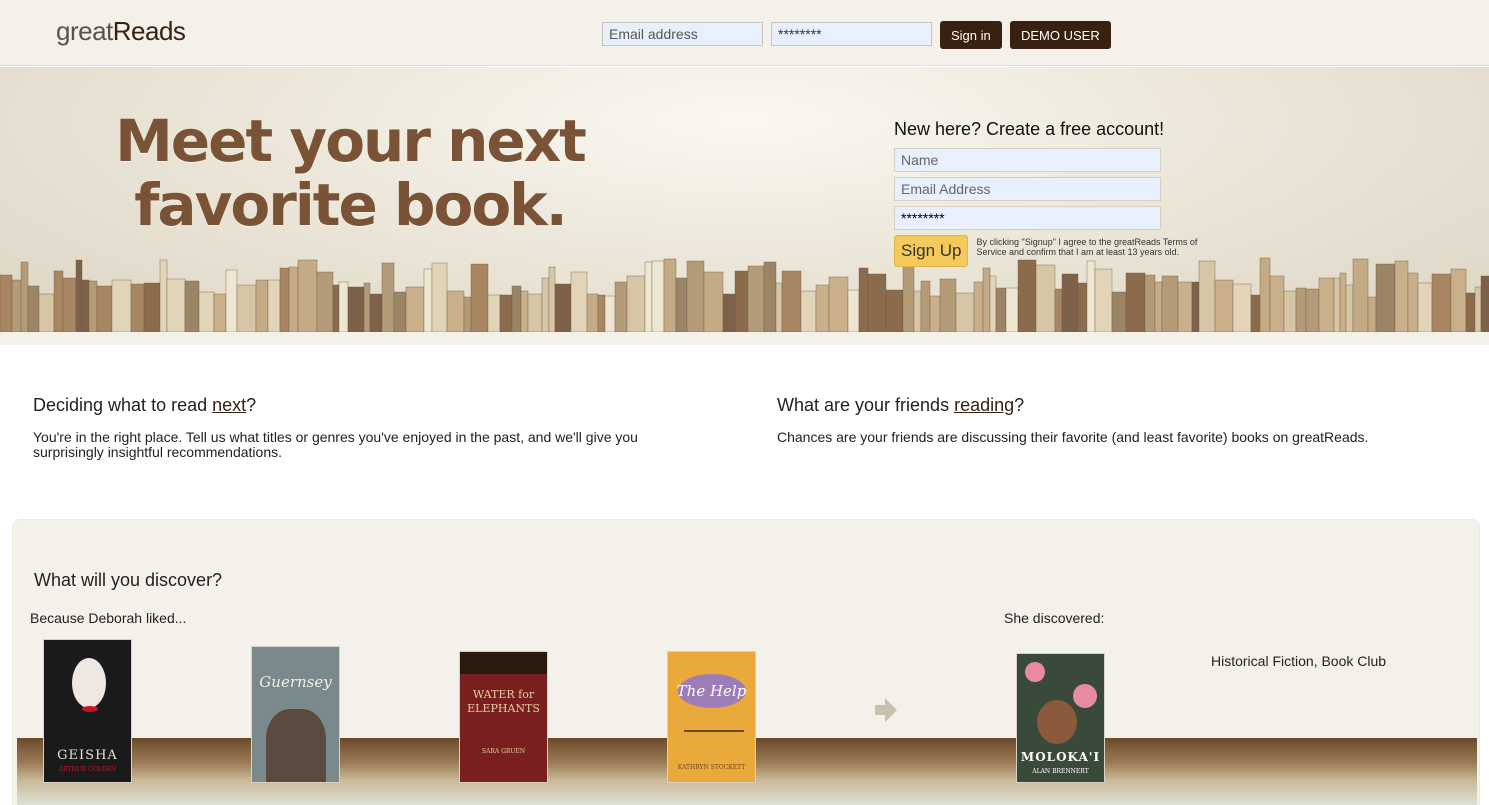 The image size is (1489, 805). What do you see at coordinates (1027, 160) in the screenshot?
I see `signup-name-input` at bounding box center [1027, 160].